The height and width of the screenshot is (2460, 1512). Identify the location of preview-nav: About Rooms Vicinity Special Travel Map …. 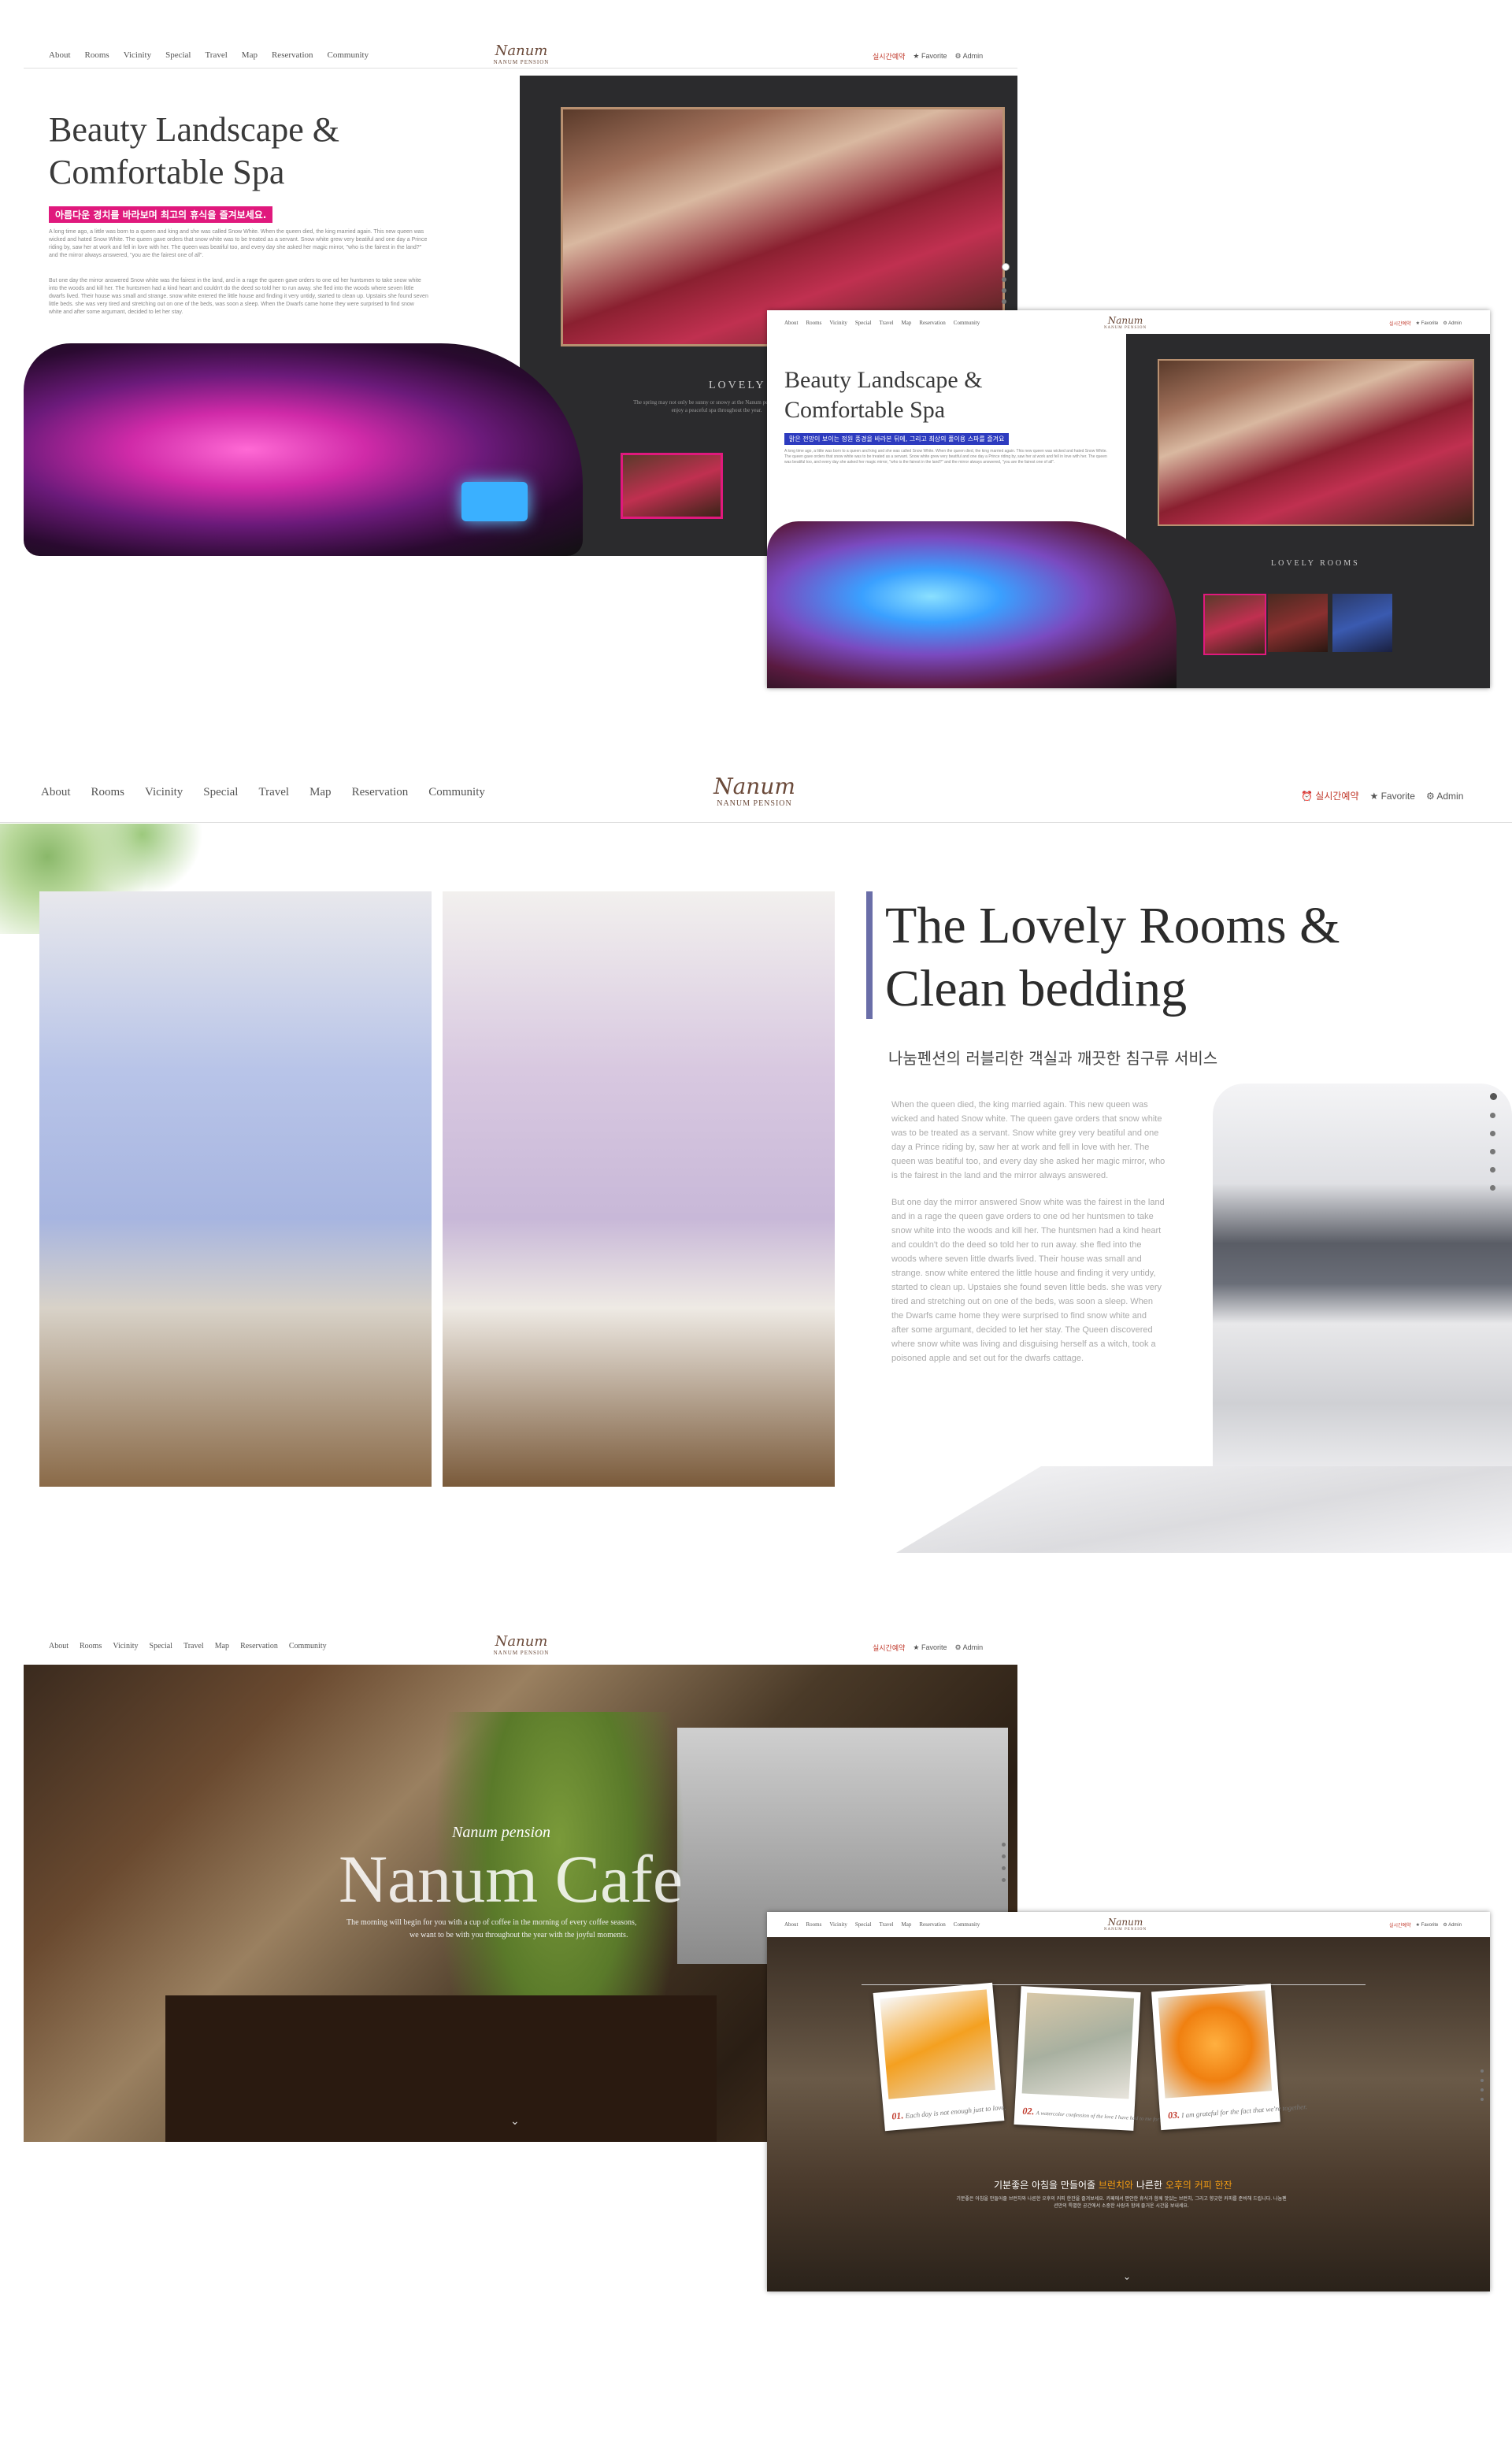
(882, 1924).